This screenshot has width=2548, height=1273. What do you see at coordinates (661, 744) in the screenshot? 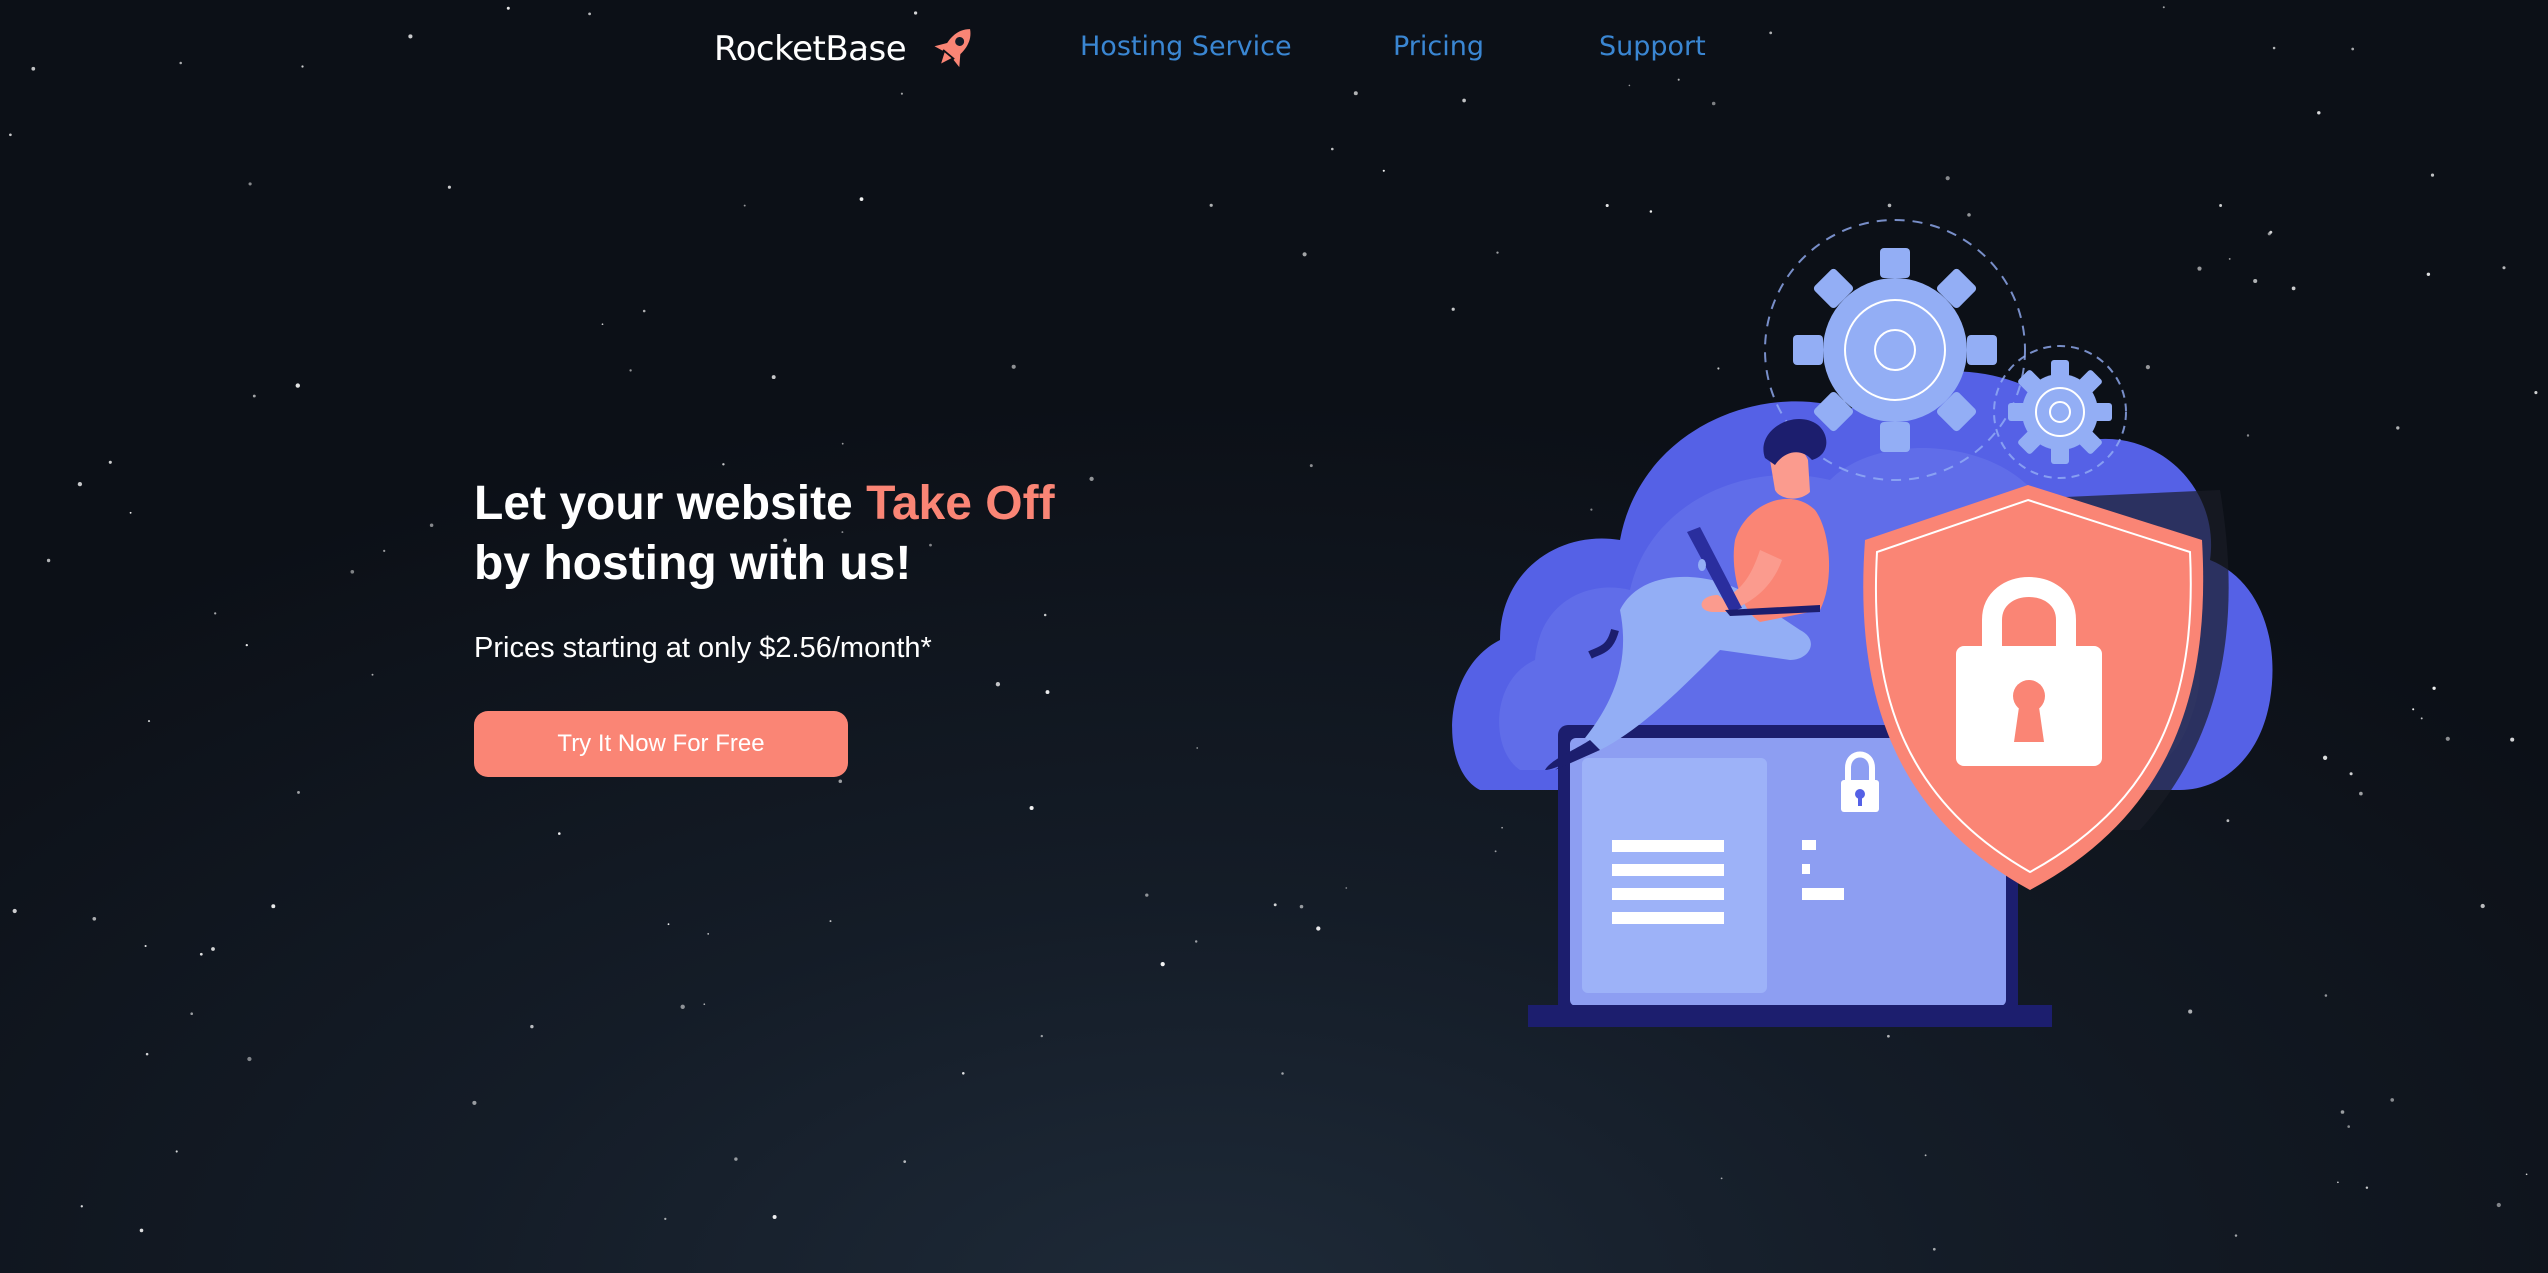
I see `try-it-free-button: Try It Now For Free` at bounding box center [661, 744].